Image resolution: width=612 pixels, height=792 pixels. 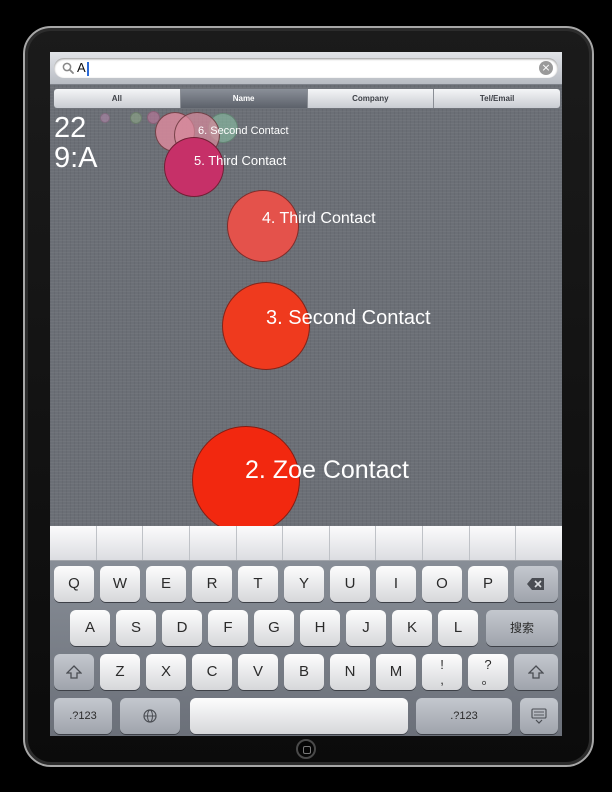 I want to click on key-m: M, so click(x=396, y=672).